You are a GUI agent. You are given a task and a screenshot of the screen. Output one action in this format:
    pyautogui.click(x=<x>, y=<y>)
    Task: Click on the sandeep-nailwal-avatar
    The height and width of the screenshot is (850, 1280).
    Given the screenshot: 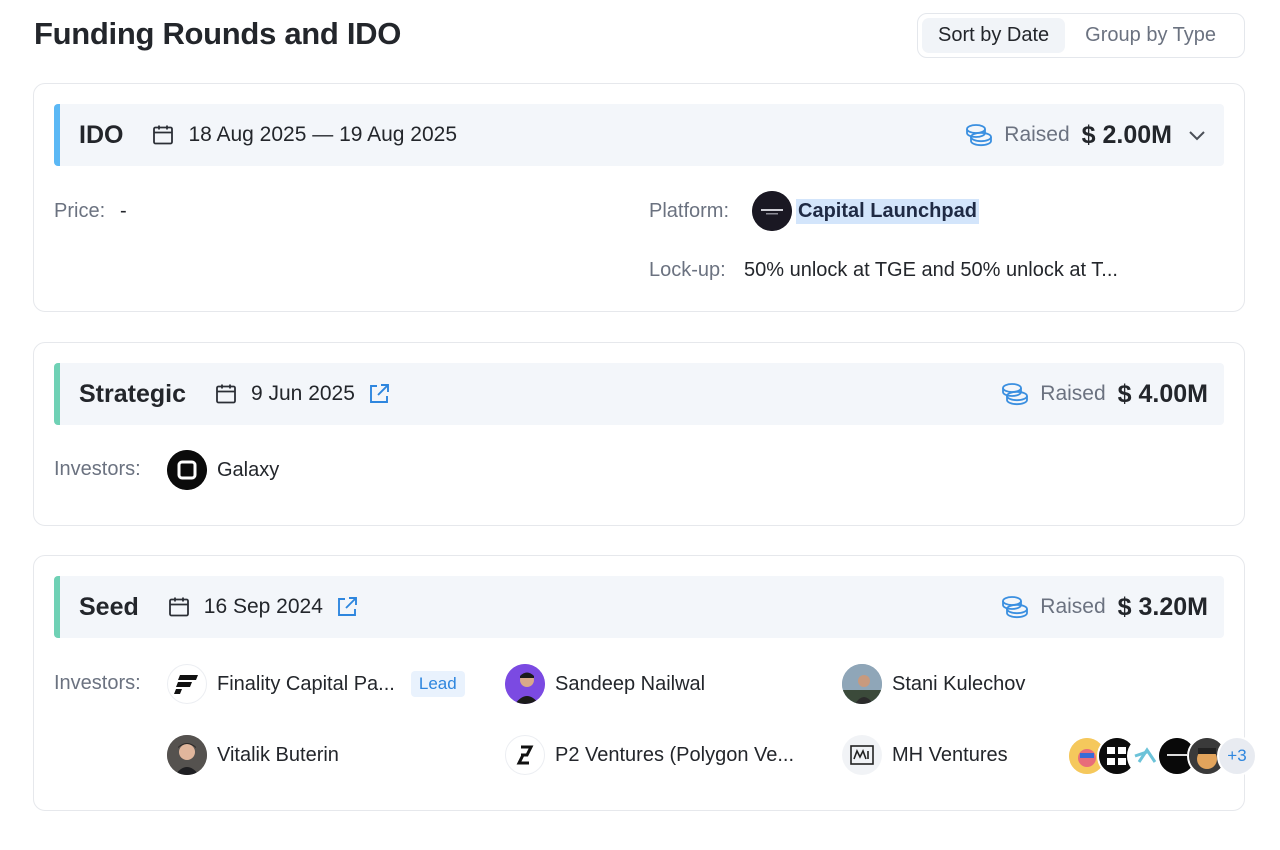 What is the action you would take?
    pyautogui.click(x=525, y=684)
    